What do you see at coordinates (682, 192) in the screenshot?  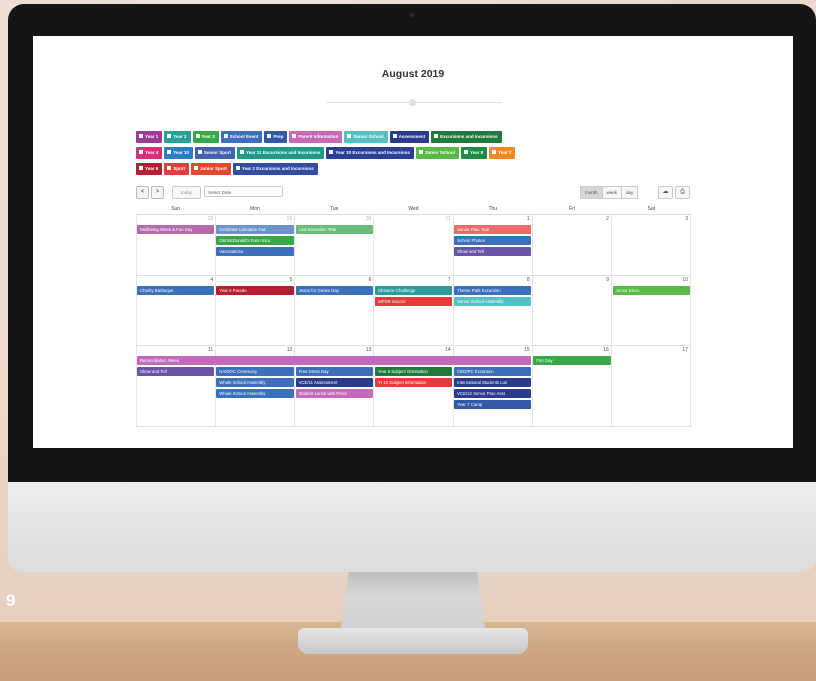 I see `print-icon: ⎙` at bounding box center [682, 192].